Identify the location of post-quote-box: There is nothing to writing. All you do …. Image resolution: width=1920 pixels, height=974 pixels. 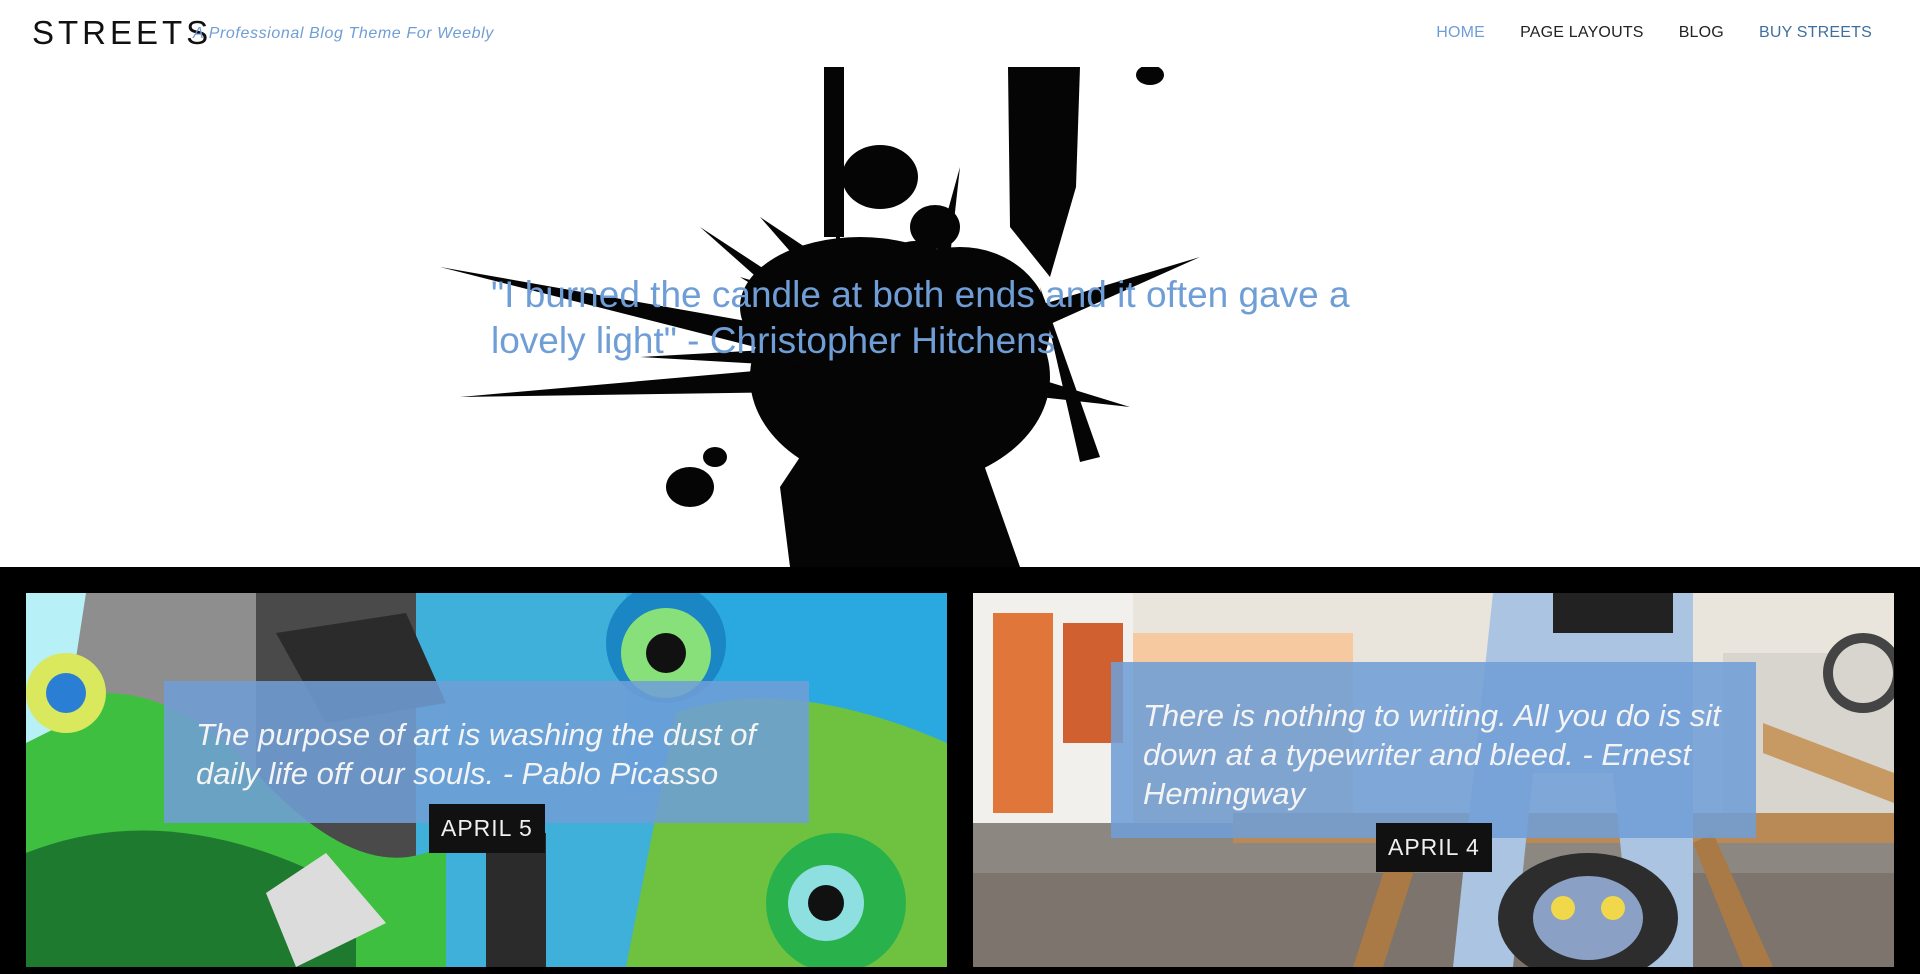
(1433, 750).